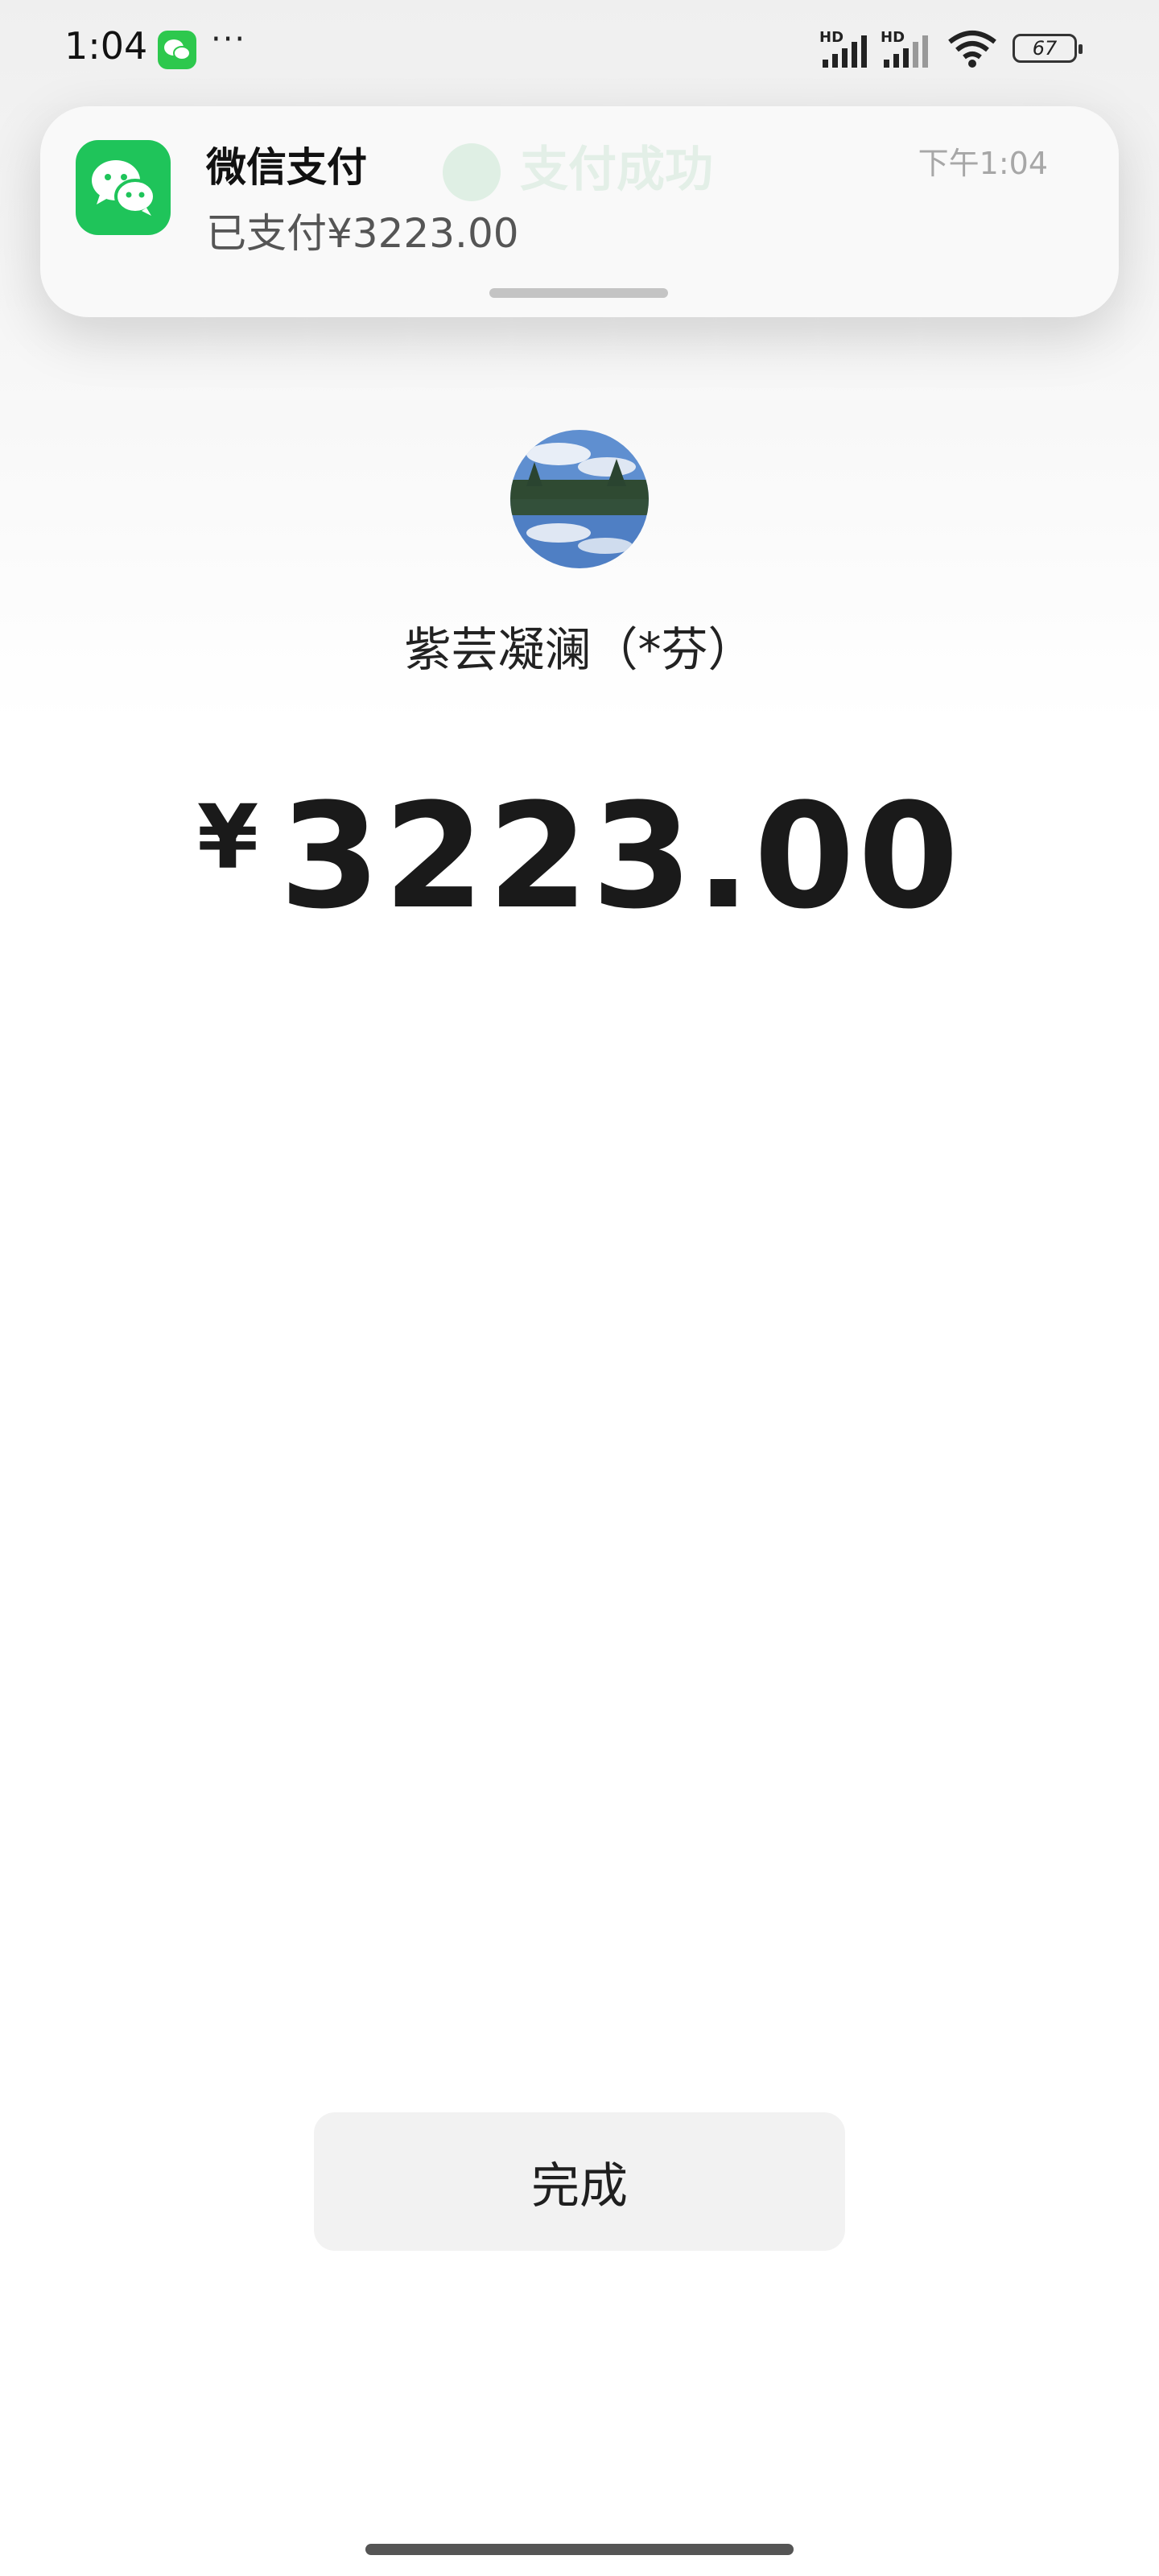 The width and height of the screenshot is (1159, 2576). I want to click on notification-time: 下午1:04, so click(983, 163).